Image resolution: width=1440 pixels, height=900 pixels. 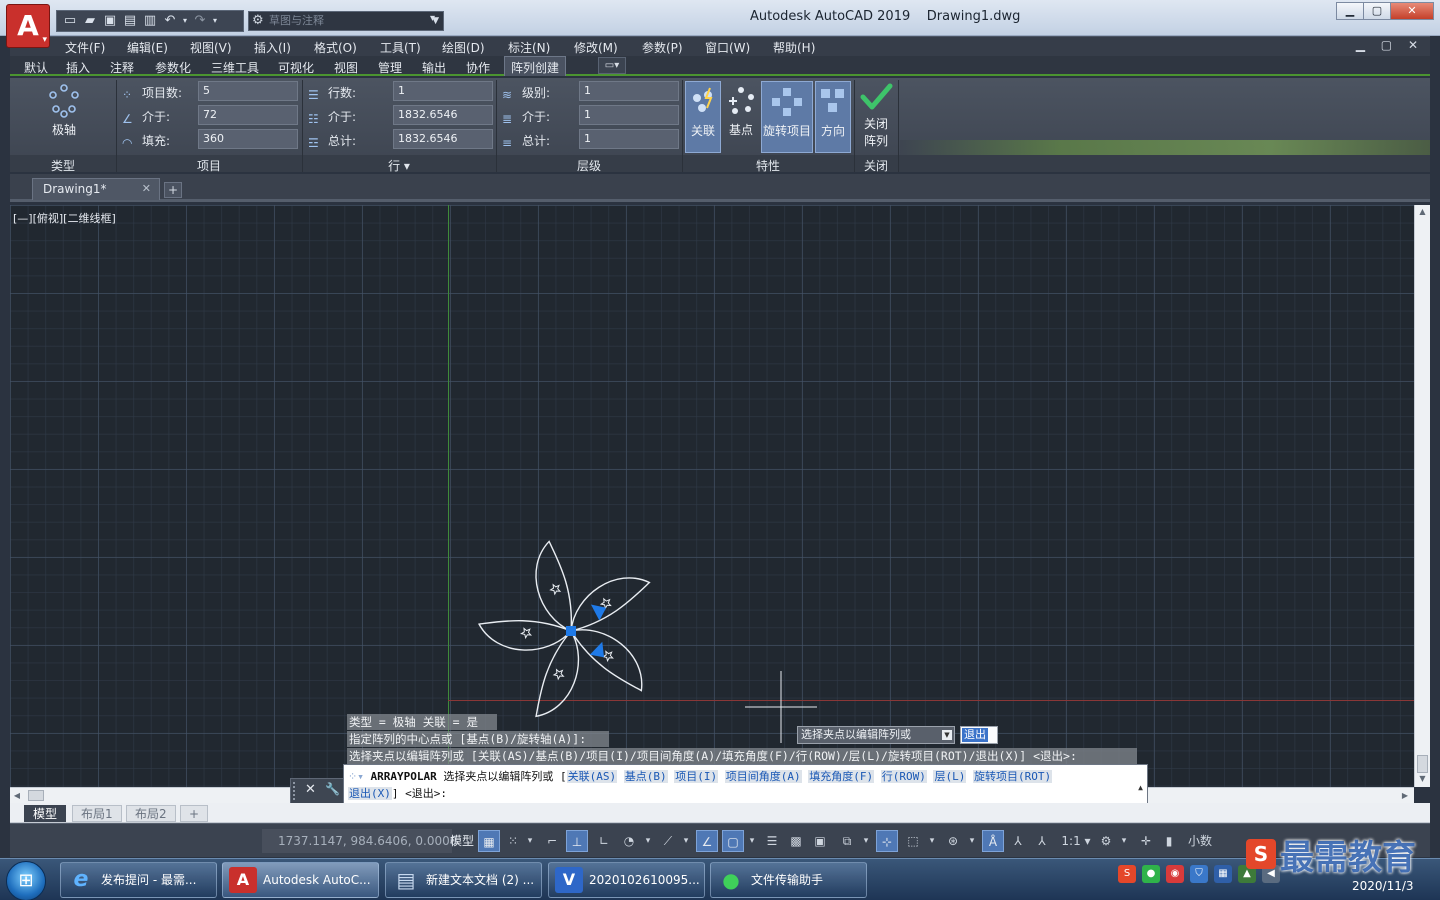 What do you see at coordinates (833, 117) in the screenshot?
I see `direction-button: 方向` at bounding box center [833, 117].